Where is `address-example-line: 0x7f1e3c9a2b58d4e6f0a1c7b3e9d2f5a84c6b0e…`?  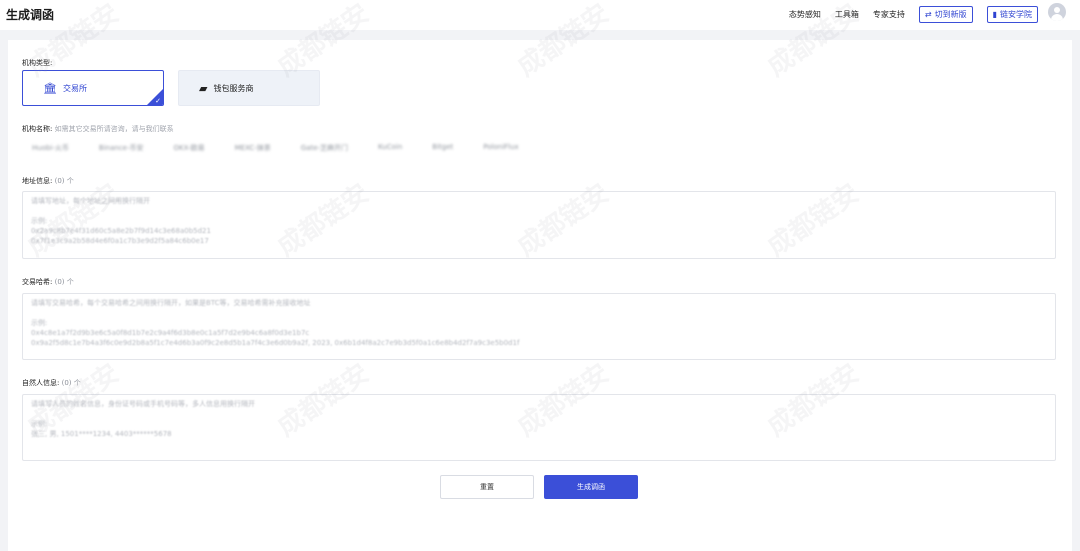
address-example-line: 0x7f1e3c9a2b58d4e6f0a1c7b3e9d2f5a84c6b0e… is located at coordinates (120, 241).